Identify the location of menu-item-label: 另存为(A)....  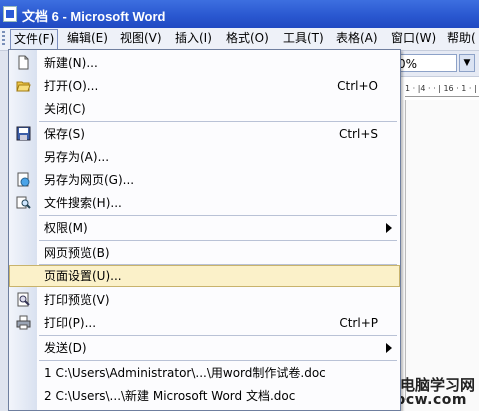
(77, 157).